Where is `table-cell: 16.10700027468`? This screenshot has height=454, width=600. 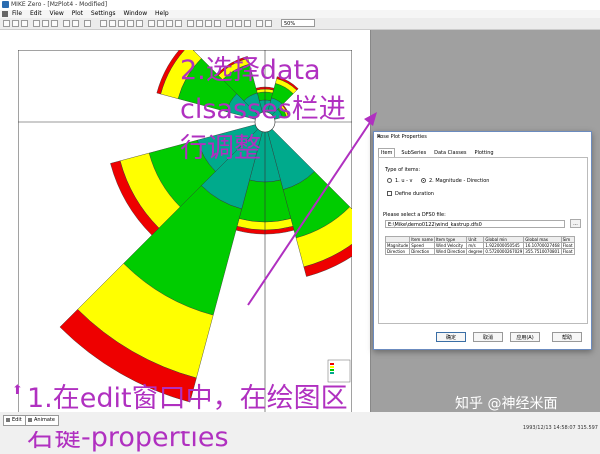 table-cell: 16.10700027468 is located at coordinates (542, 245).